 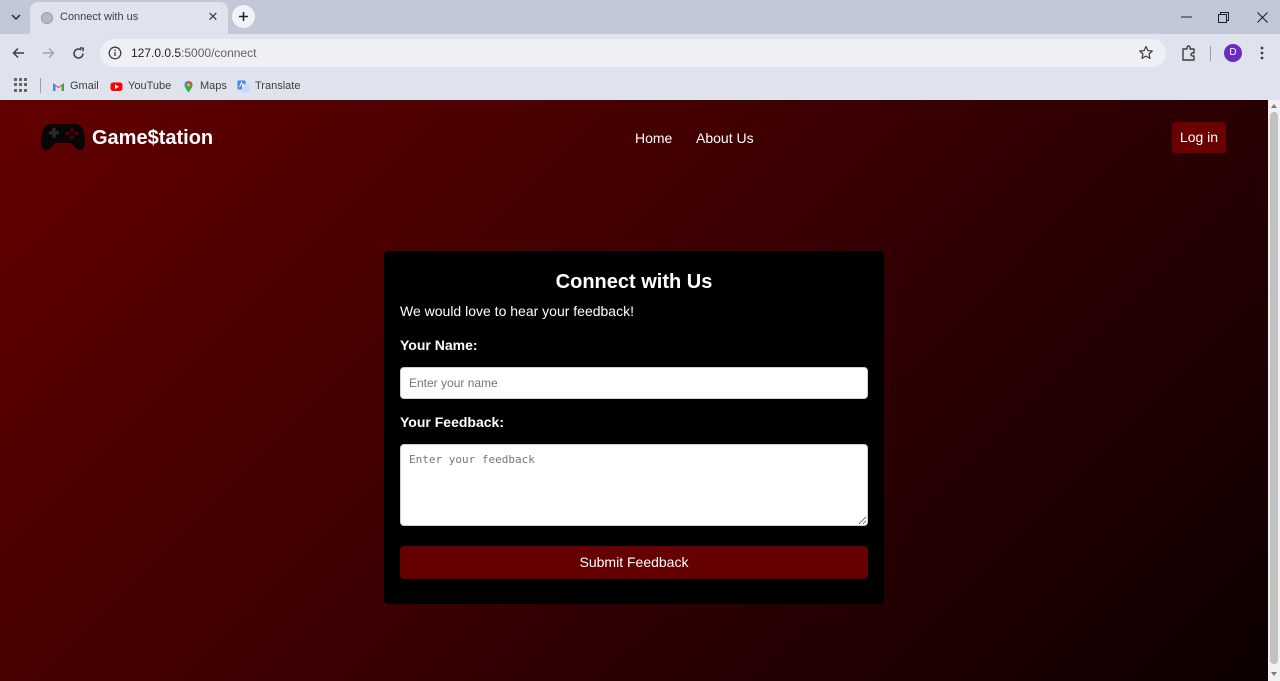 What do you see at coordinates (1223, 17) in the screenshot?
I see `restore-window-button` at bounding box center [1223, 17].